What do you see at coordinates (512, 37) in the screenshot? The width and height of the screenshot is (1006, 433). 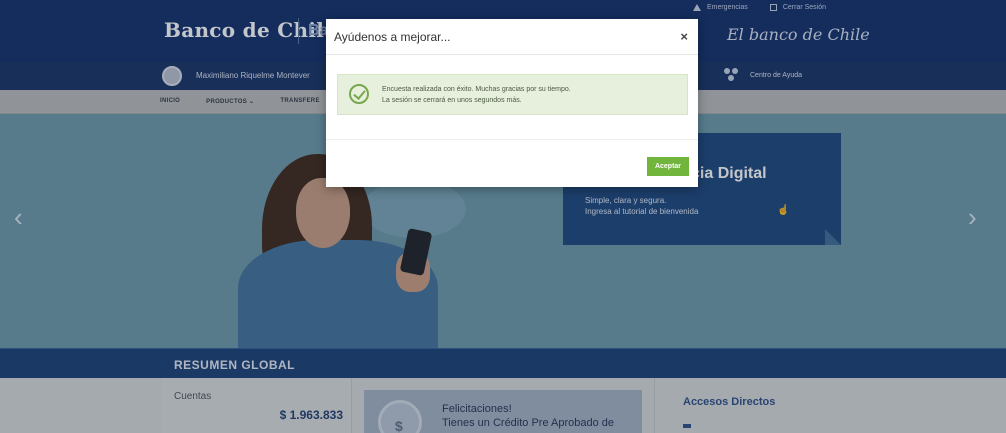 I see `modal-header: Ayúdenos a mejorar... ×` at bounding box center [512, 37].